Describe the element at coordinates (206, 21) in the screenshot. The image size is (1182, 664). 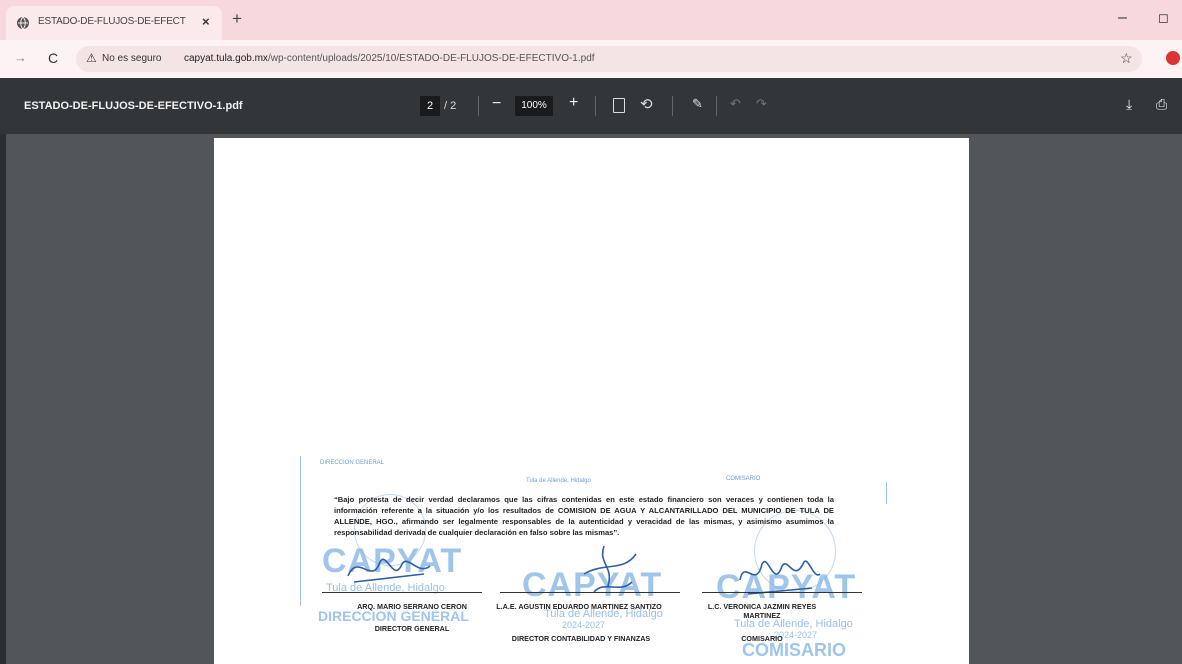
I see `tab-close-icon: ×` at that location.